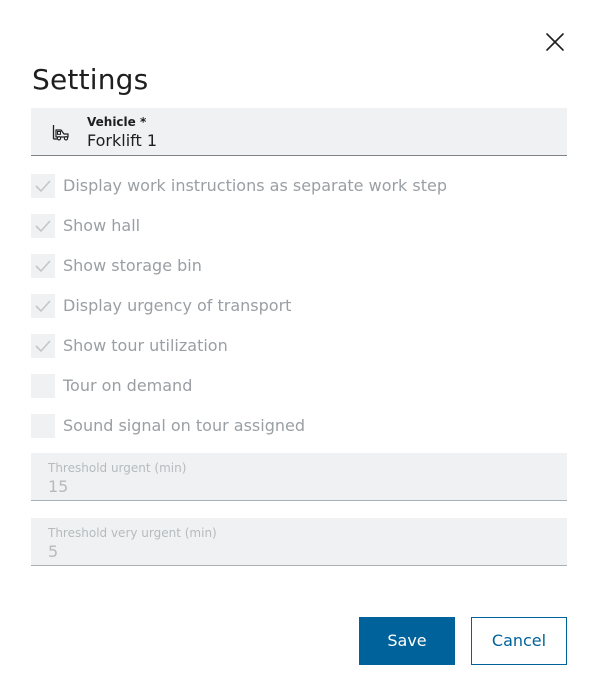 The width and height of the screenshot is (597, 697). I want to click on threshold-very-urgent-value: 5, so click(53, 551).